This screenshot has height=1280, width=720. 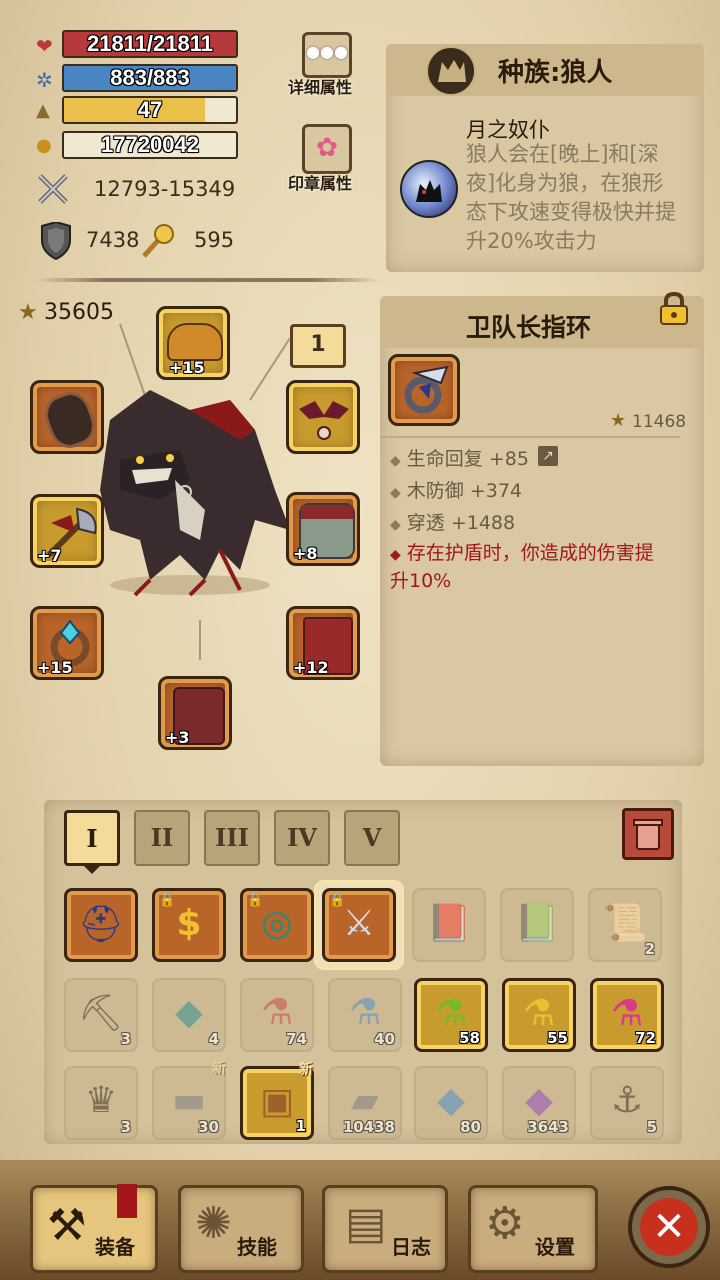 What do you see at coordinates (429, 189) in the screenshot?
I see `moon-servant-skill-icon` at bounding box center [429, 189].